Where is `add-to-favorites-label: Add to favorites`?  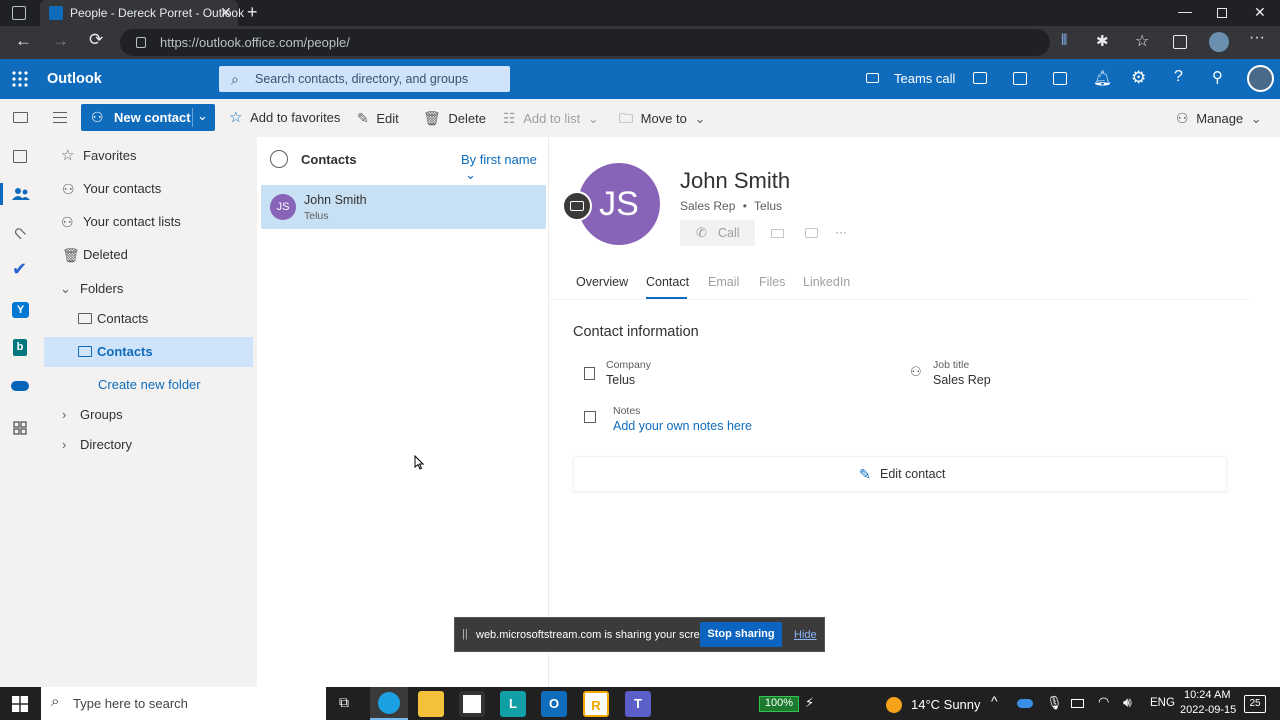 add-to-favorites-label: Add to favorites is located at coordinates (295, 117).